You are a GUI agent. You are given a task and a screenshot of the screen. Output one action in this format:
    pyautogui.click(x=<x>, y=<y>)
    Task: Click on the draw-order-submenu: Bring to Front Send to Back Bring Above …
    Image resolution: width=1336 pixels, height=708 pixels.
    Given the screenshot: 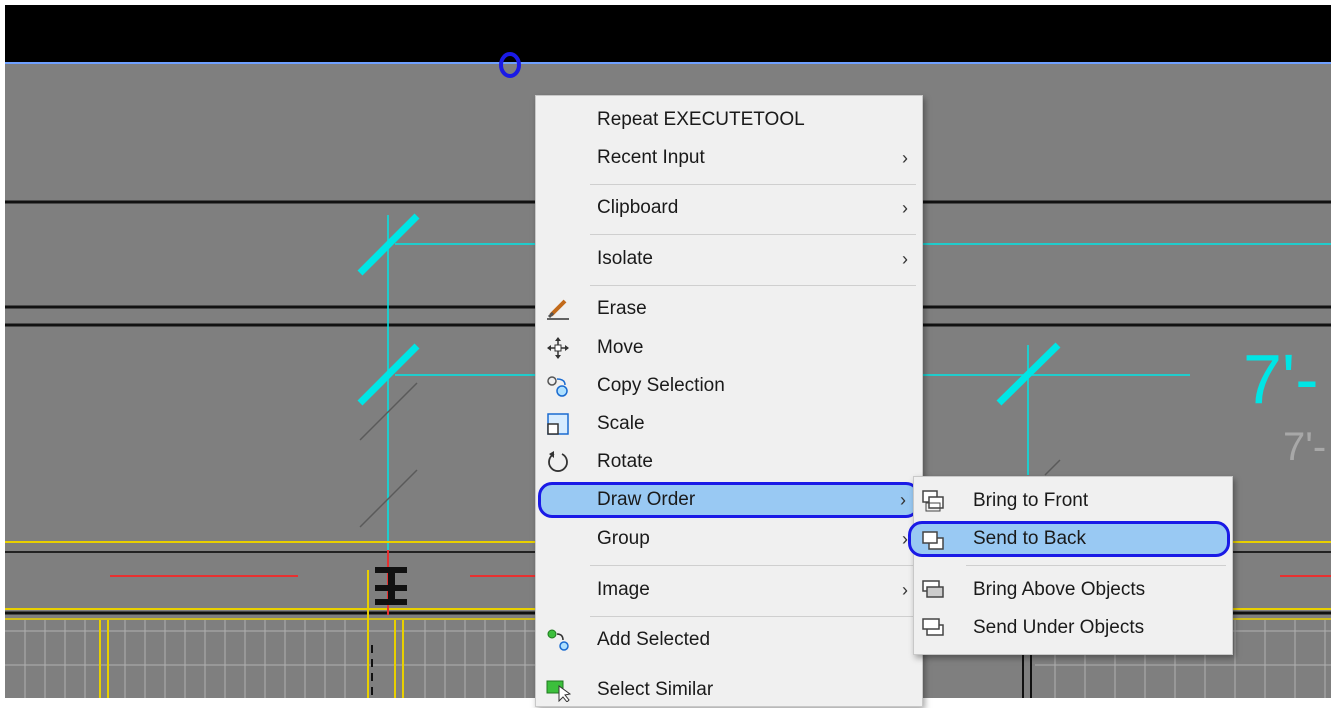 What is the action you would take?
    pyautogui.click(x=1070, y=565)
    